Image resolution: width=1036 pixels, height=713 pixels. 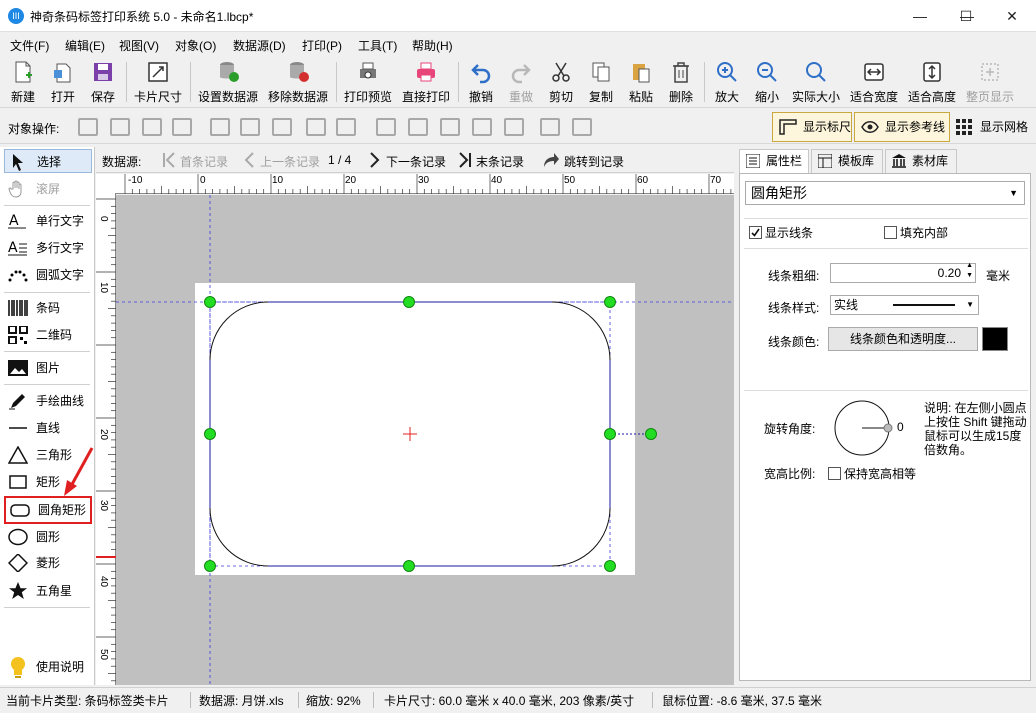 What do you see at coordinates (48, 335) in the screenshot?
I see `tool-qrcode: 二维码` at bounding box center [48, 335].